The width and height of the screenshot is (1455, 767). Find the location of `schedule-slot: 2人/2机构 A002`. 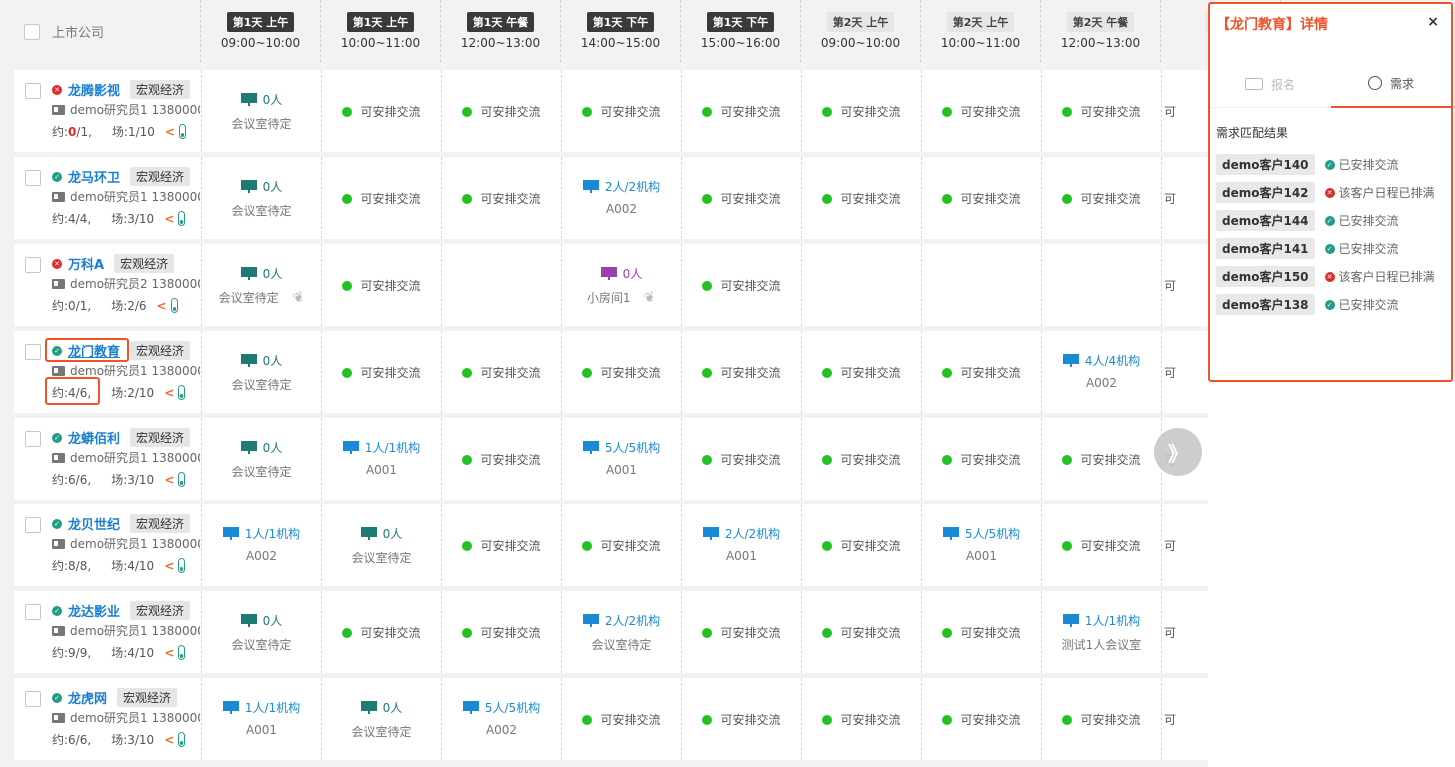

schedule-slot: 2人/2机构 A002 is located at coordinates (621, 198).